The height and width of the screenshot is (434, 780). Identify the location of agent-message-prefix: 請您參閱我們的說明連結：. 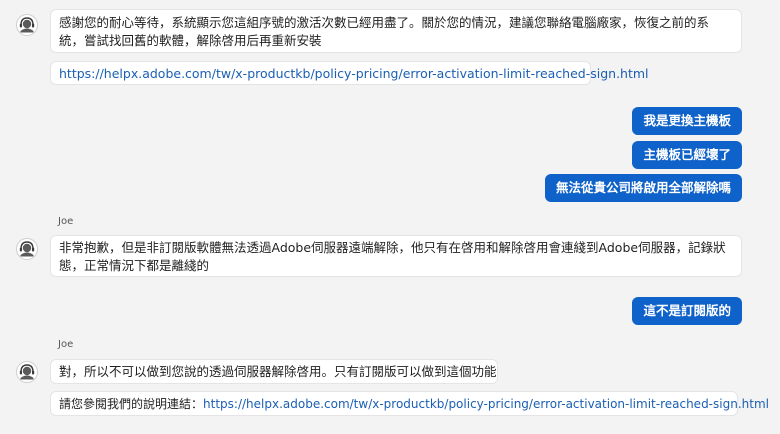
(131, 404).